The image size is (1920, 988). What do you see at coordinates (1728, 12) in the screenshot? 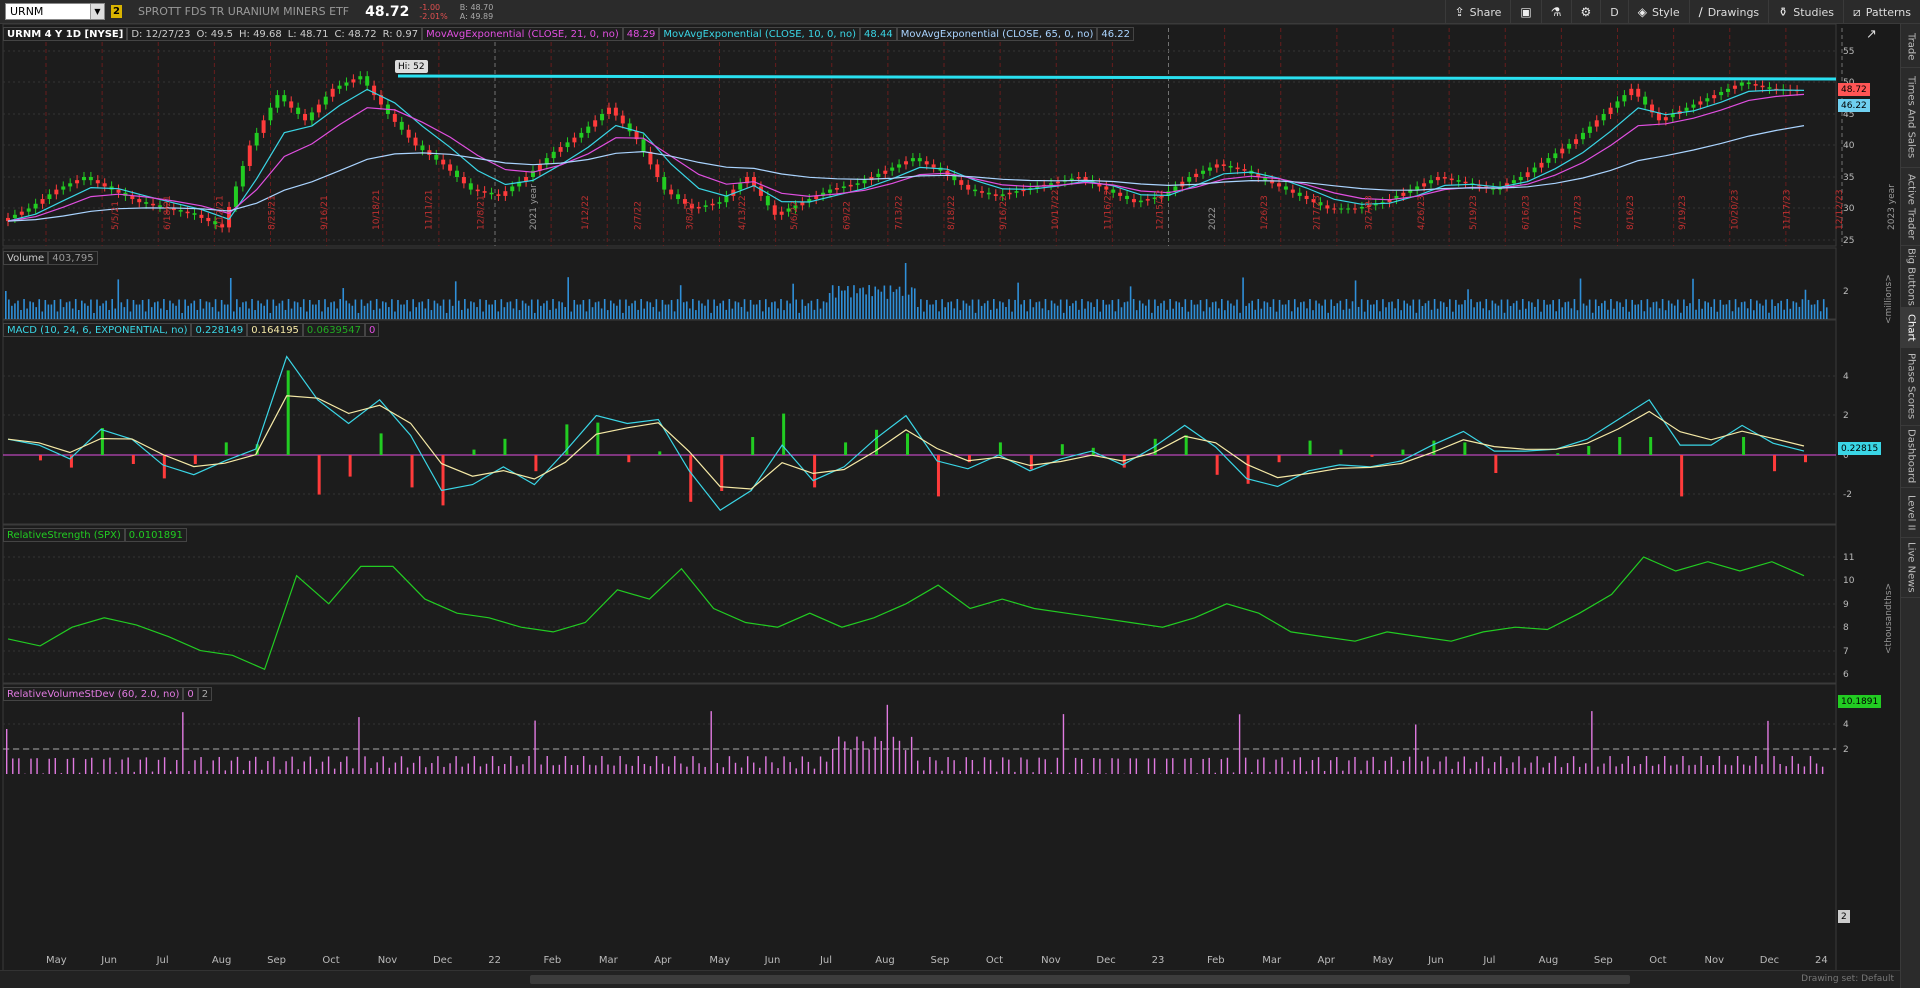
I see `drawings-button: ∕ Drawings` at bounding box center [1728, 12].